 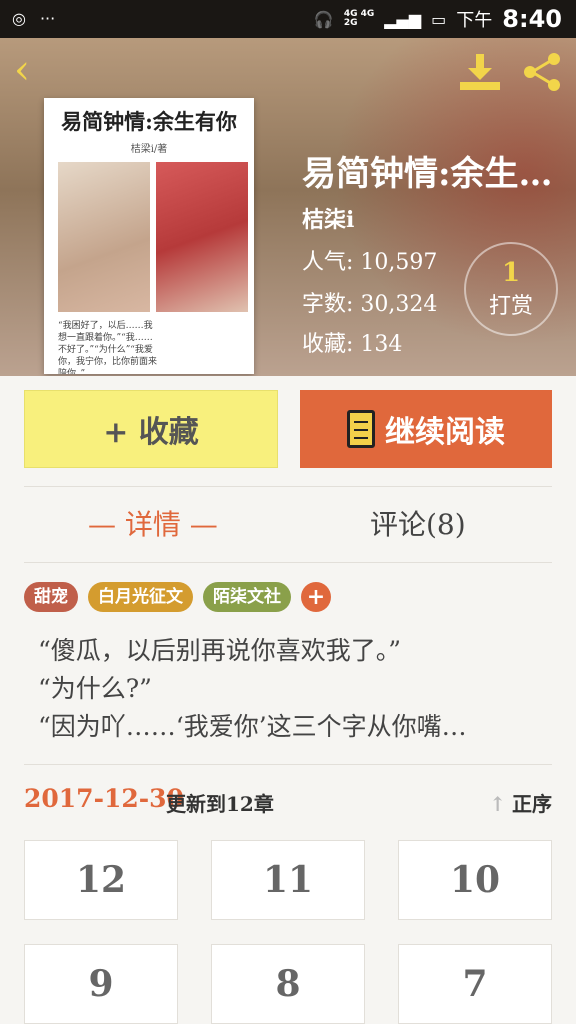 What do you see at coordinates (104, 798) in the screenshot?
I see `update-date: 2017-12-30` at bounding box center [104, 798].